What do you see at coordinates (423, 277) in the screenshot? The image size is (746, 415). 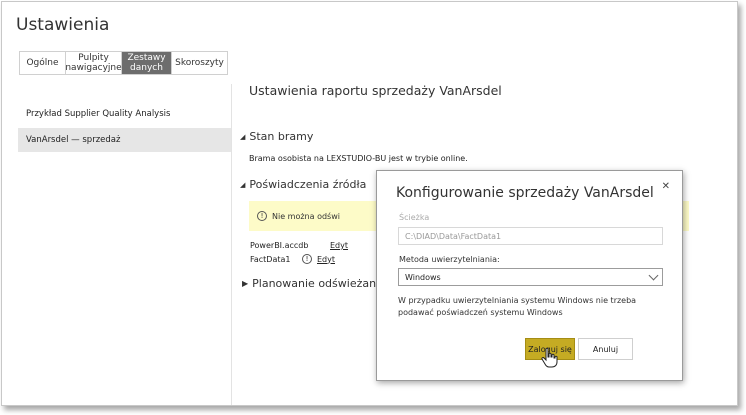 I see `auth-method-value: Windows` at bounding box center [423, 277].